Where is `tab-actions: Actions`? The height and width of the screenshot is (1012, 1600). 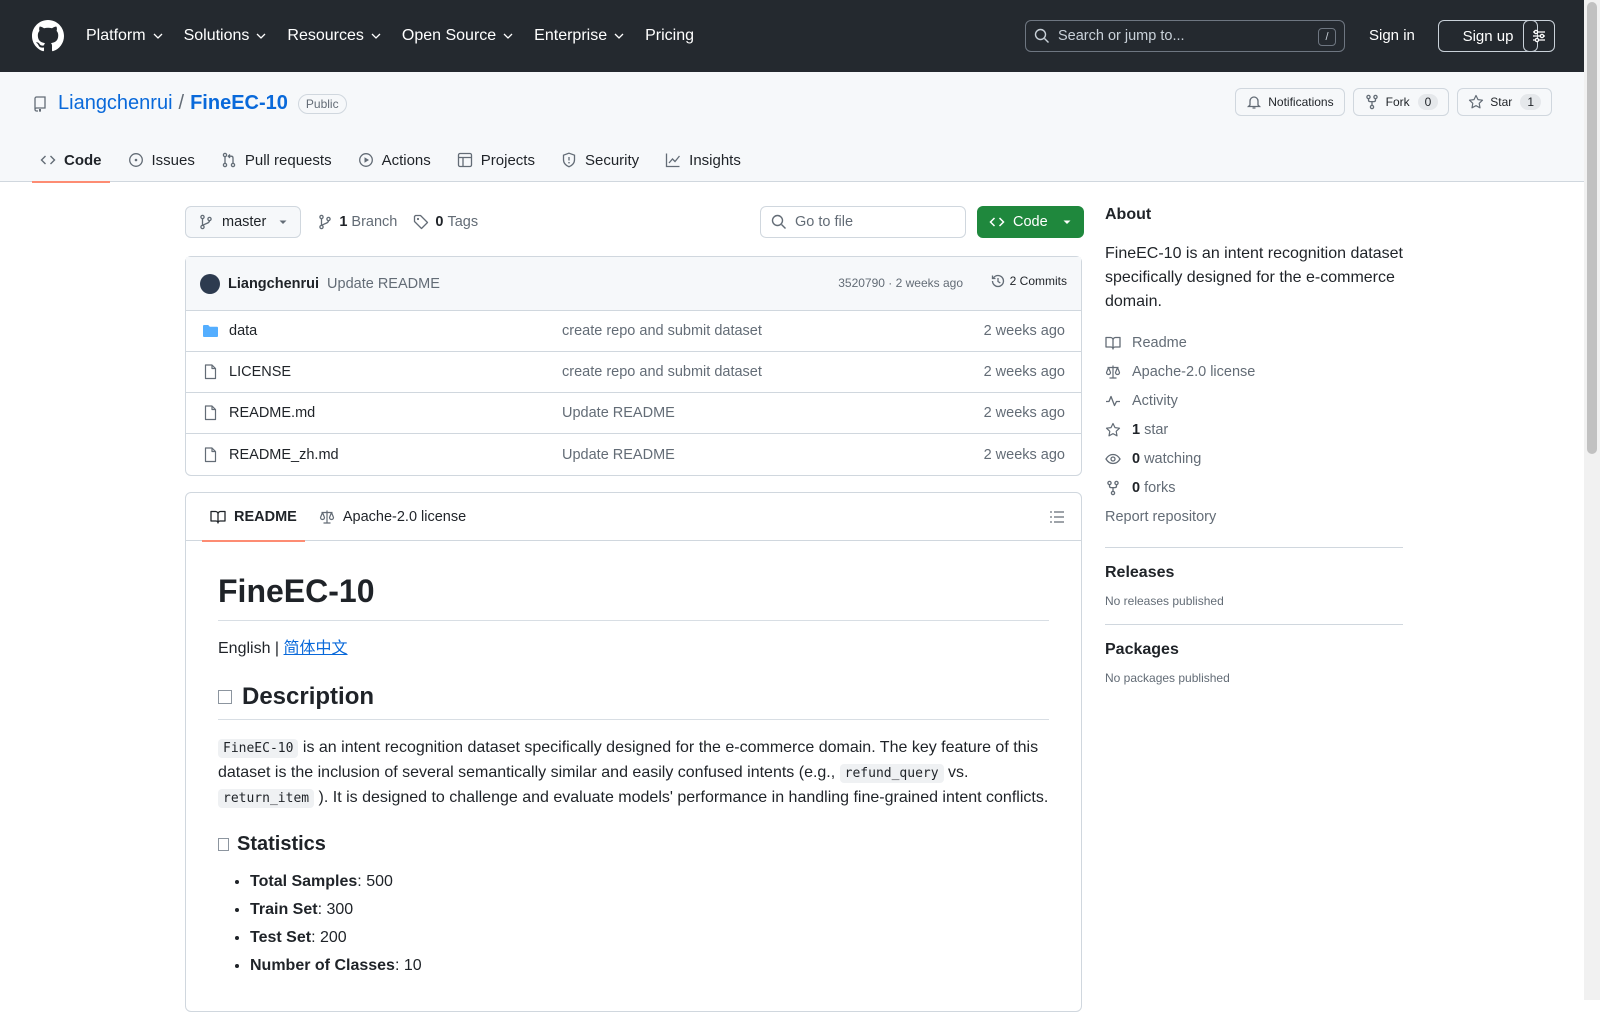 tab-actions: Actions is located at coordinates (394, 160).